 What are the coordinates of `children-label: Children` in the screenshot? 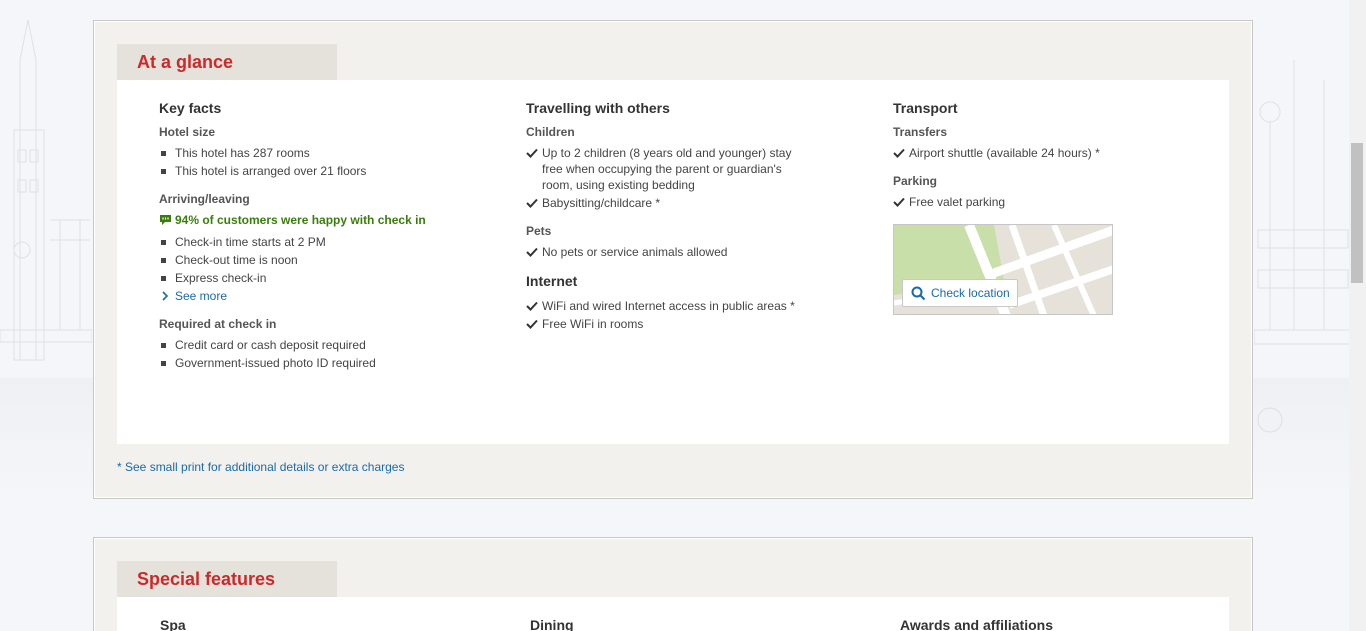 It's located at (550, 132).